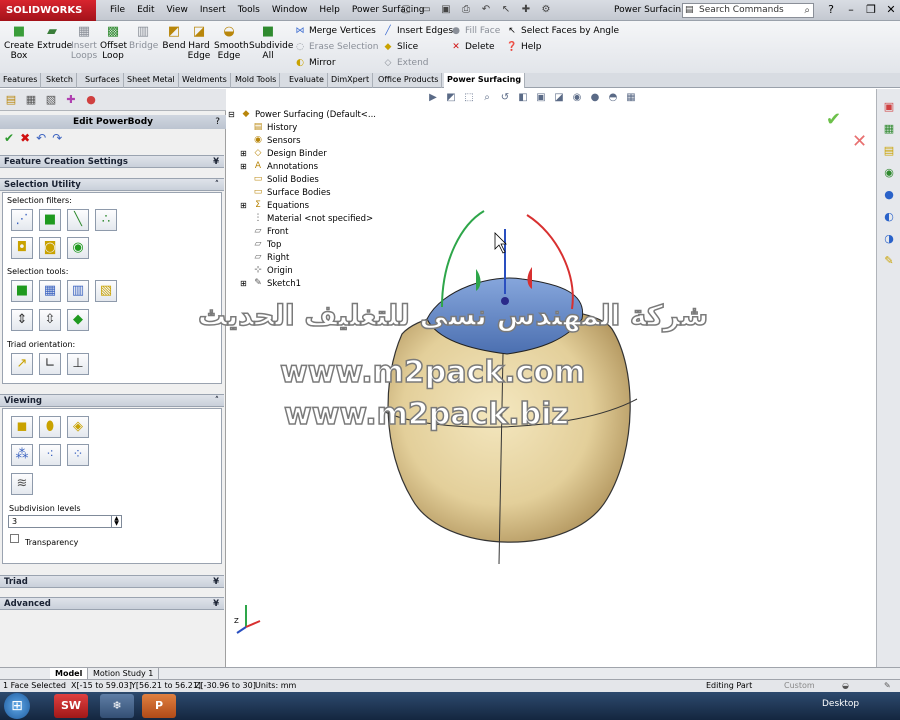  Describe the element at coordinates (151, 80) in the screenshot. I see `tab-sheet-metal: Sheet Metal` at that location.